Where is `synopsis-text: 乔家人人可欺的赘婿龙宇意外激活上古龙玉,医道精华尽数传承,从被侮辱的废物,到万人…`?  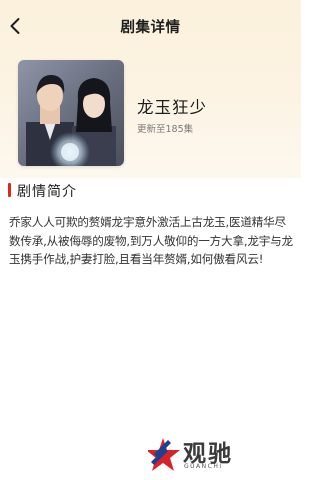
synopsis-text: 乔家人人可欺的赘婿龙宇意外激活上古龙玉,医道精华尽数传承,从被侮辱的废物,到万人… is located at coordinates (151, 240).